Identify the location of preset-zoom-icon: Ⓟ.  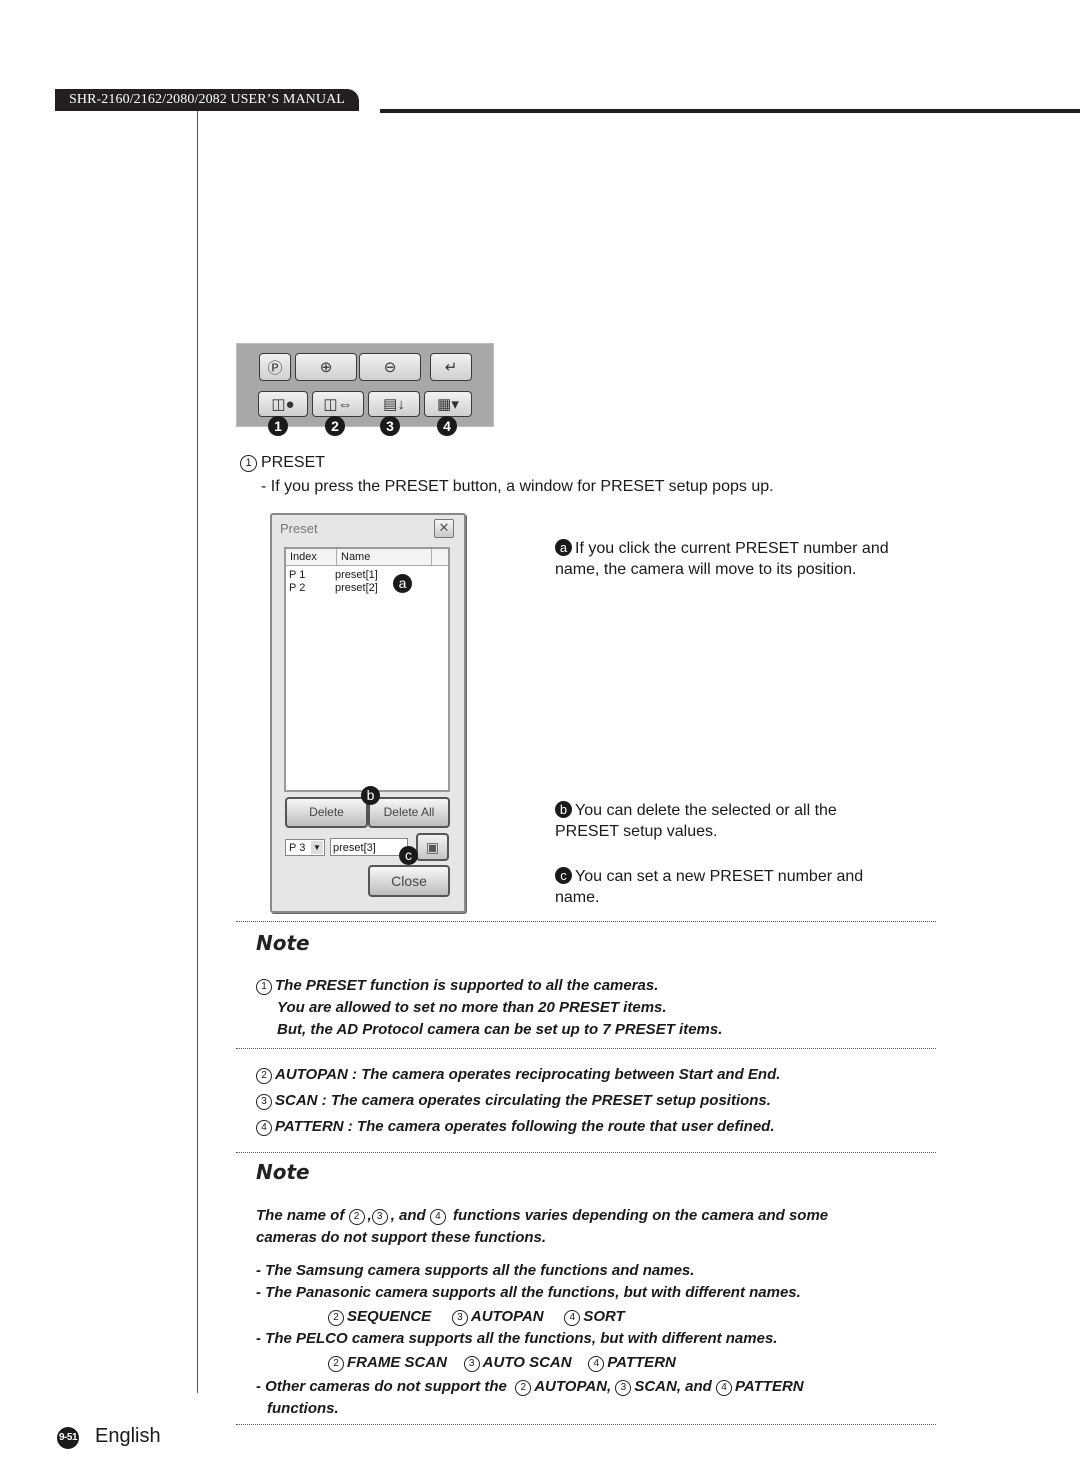
(275, 368).